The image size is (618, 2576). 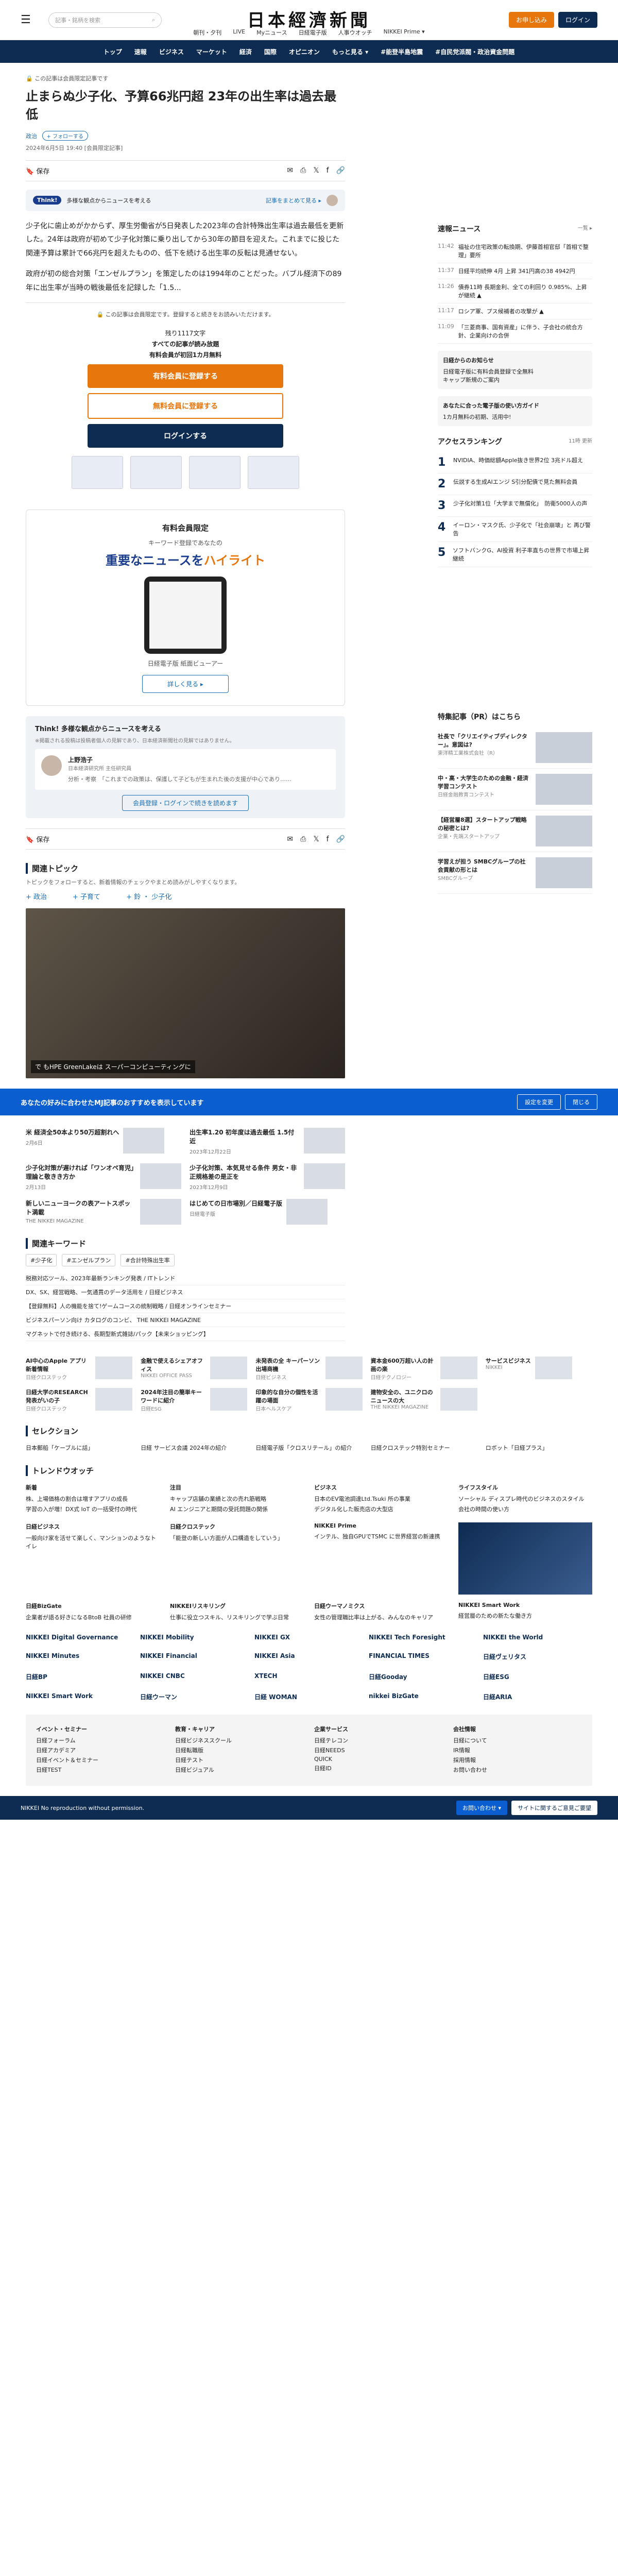 I want to click on related-article: 新しいニューヨークの表アートスポット満載 THE NIKKEI MAGAZINE, so click(x=103, y=1212).